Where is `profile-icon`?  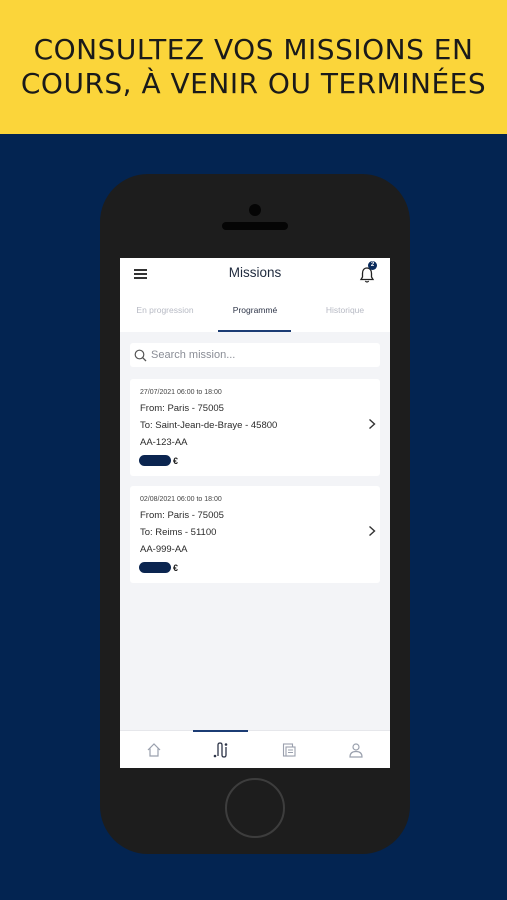
profile-icon is located at coordinates (355, 750).